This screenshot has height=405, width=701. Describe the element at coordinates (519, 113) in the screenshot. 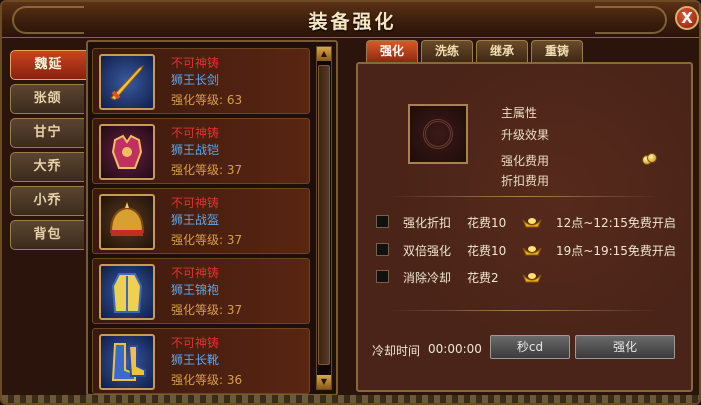

I see `main-attribute-label: 主属性` at that location.